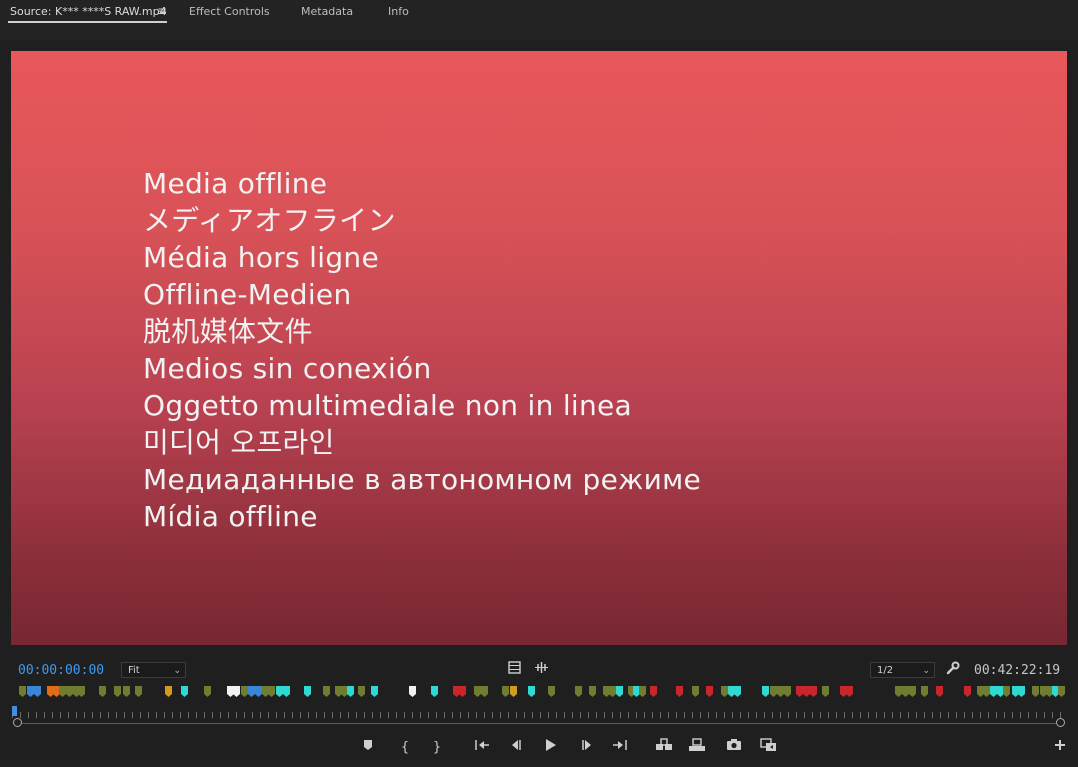 This screenshot has width=1078, height=767. Describe the element at coordinates (17, 722) in the screenshot. I see `scrollbar-left-handle` at that location.